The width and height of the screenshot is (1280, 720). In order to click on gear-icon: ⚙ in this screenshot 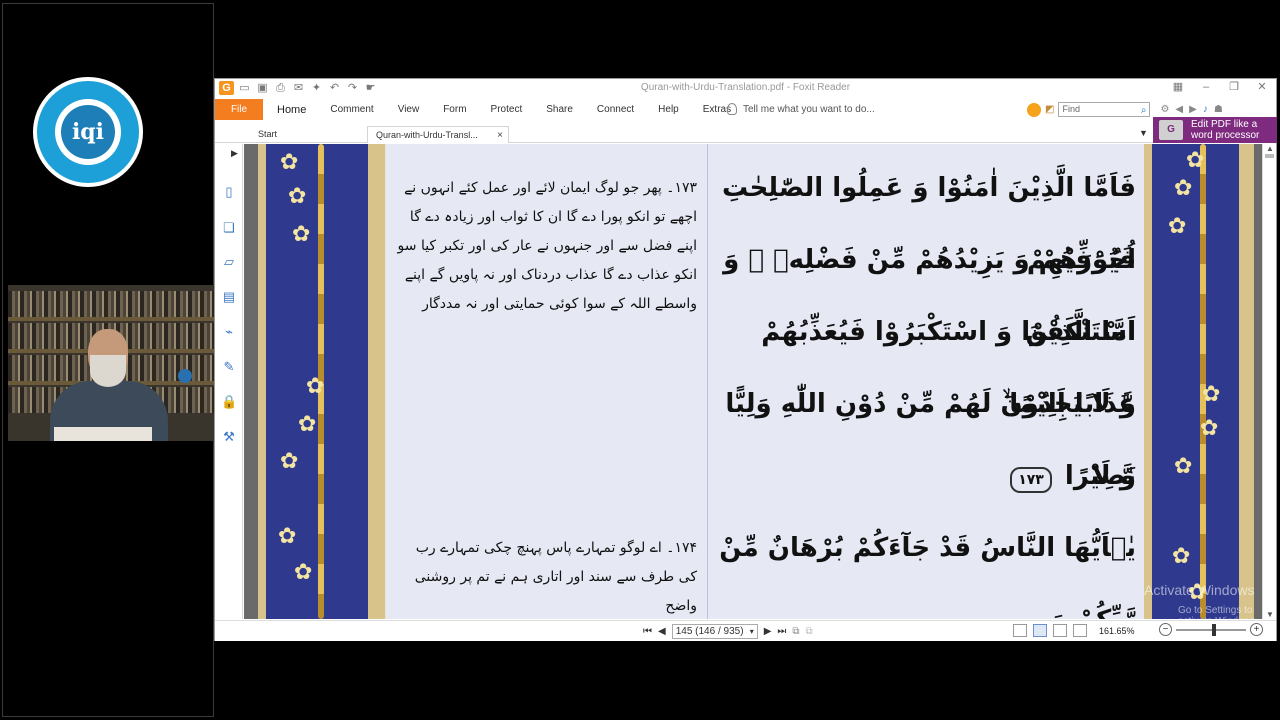, I will do `click(1164, 109)`.